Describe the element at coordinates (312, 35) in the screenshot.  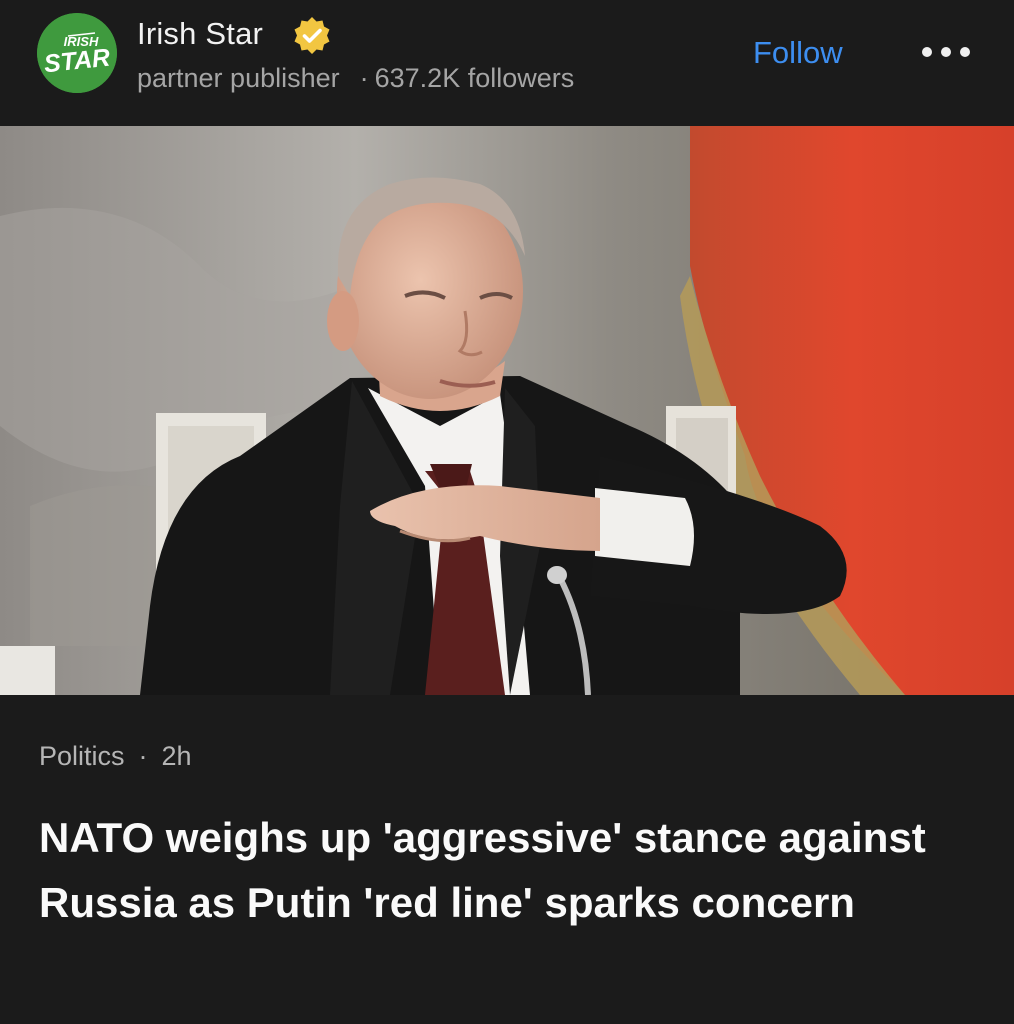
I see `verified-badge-icon` at that location.